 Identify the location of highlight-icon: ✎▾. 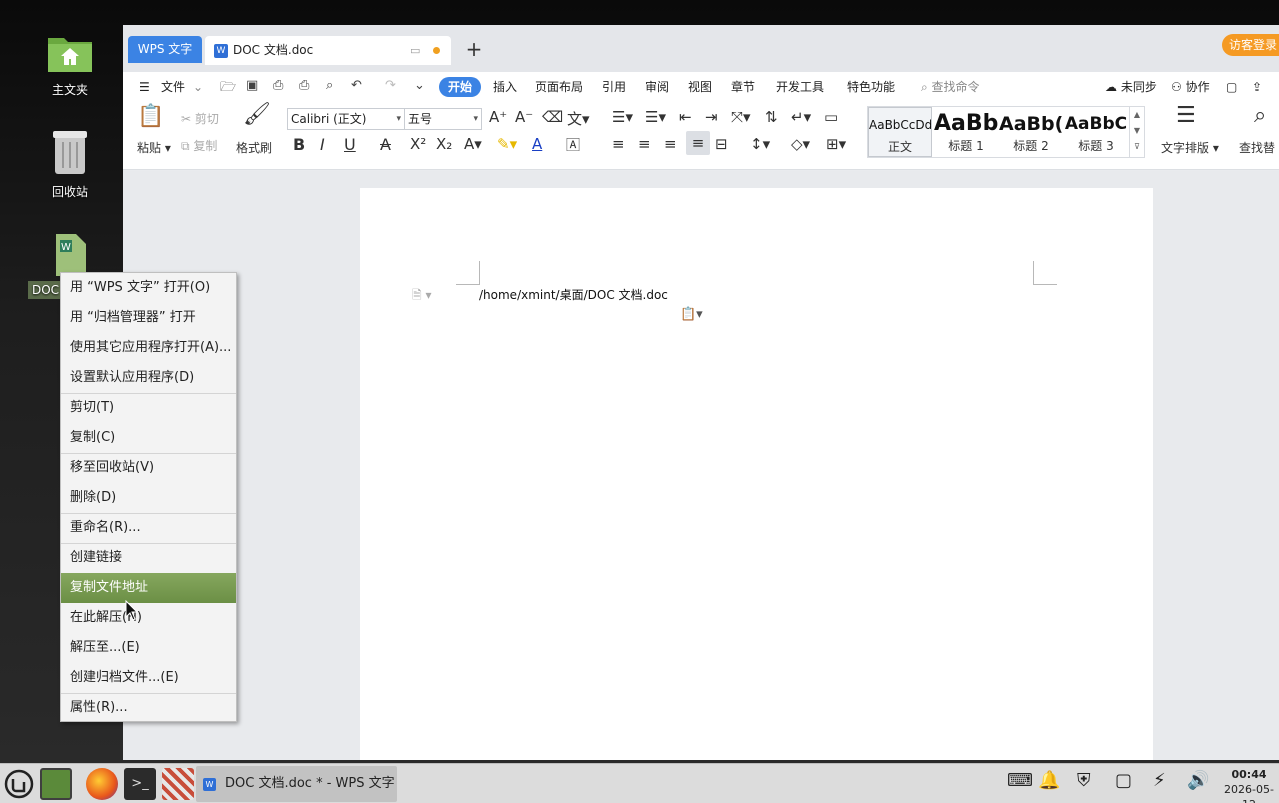
(507, 144).